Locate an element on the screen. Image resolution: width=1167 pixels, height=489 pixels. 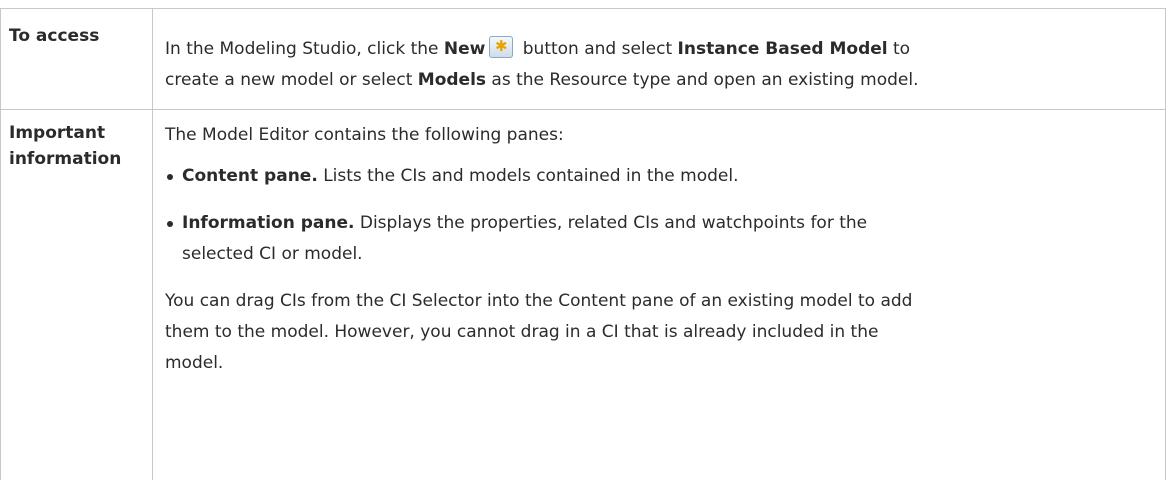
content-pane-term: Content pane. is located at coordinates (250, 176).